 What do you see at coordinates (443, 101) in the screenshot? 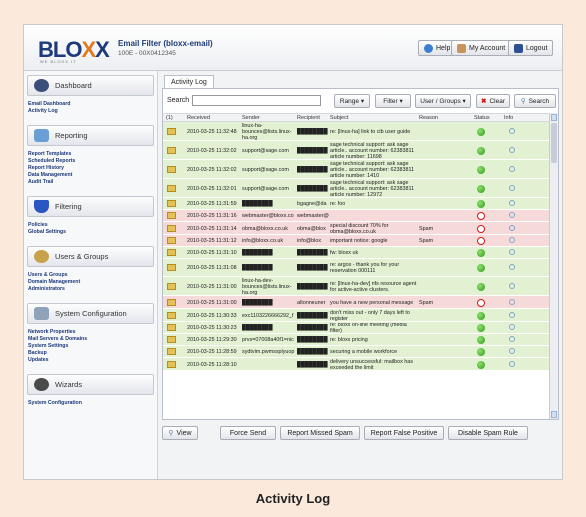
I see `user-groups-dropdown: User / Groups ▾` at bounding box center [443, 101].